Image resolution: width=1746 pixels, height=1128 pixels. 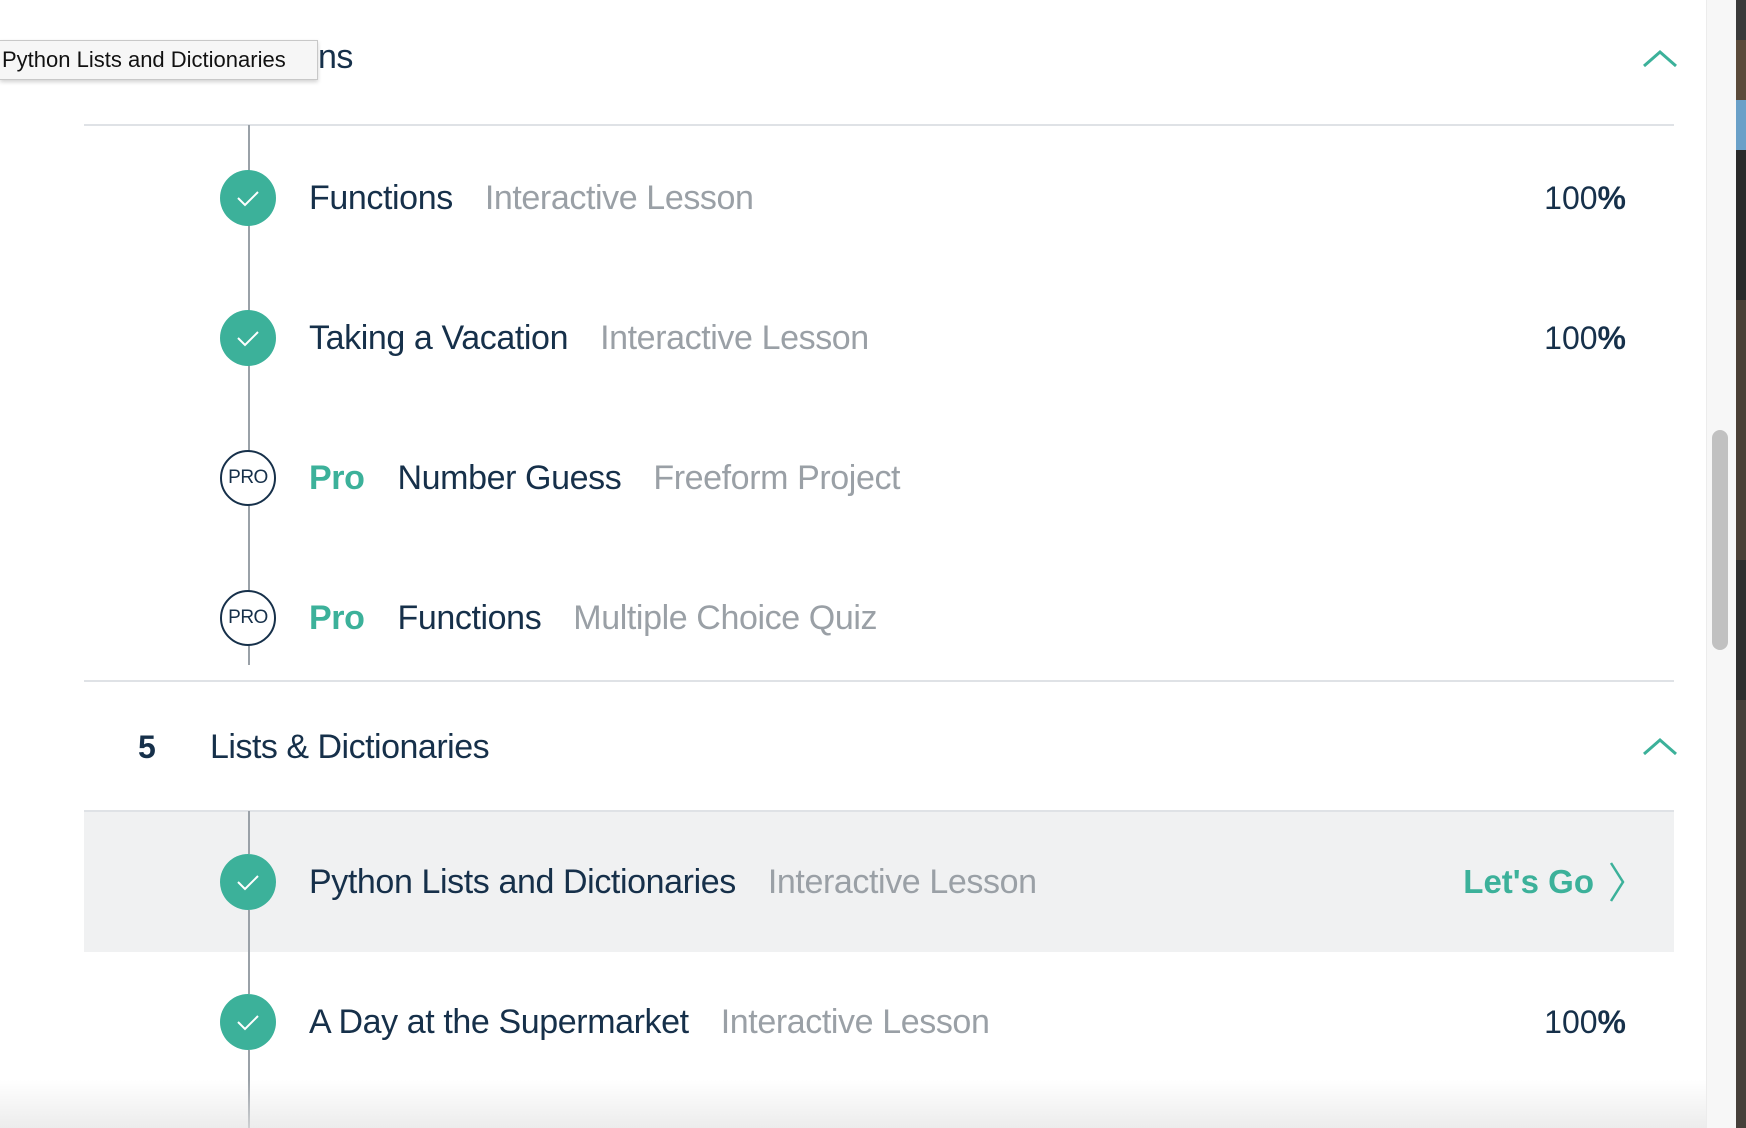 I want to click on lets-go-label: Let's Go, so click(x=1528, y=881).